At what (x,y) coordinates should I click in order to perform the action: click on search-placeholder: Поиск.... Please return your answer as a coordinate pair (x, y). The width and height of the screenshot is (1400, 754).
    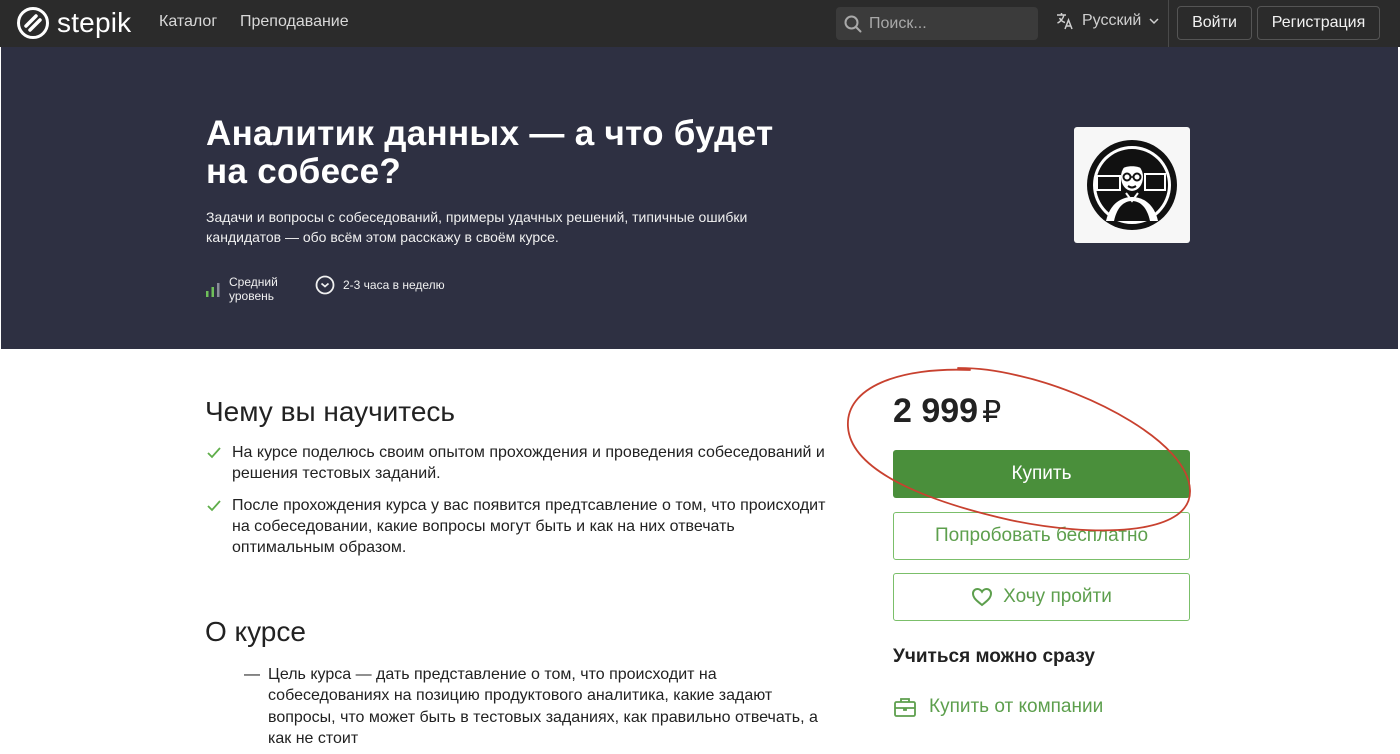
    Looking at the image, I should click on (898, 23).